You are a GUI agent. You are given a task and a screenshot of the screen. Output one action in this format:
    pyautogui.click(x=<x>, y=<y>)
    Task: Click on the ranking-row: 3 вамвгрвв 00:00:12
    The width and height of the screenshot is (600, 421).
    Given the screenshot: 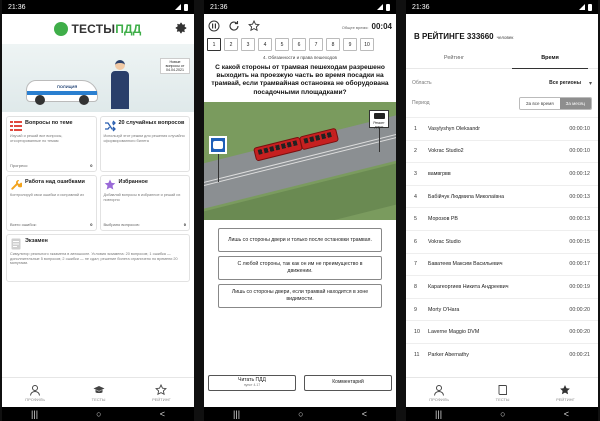 What is the action you would take?
    pyautogui.click(x=502, y=173)
    